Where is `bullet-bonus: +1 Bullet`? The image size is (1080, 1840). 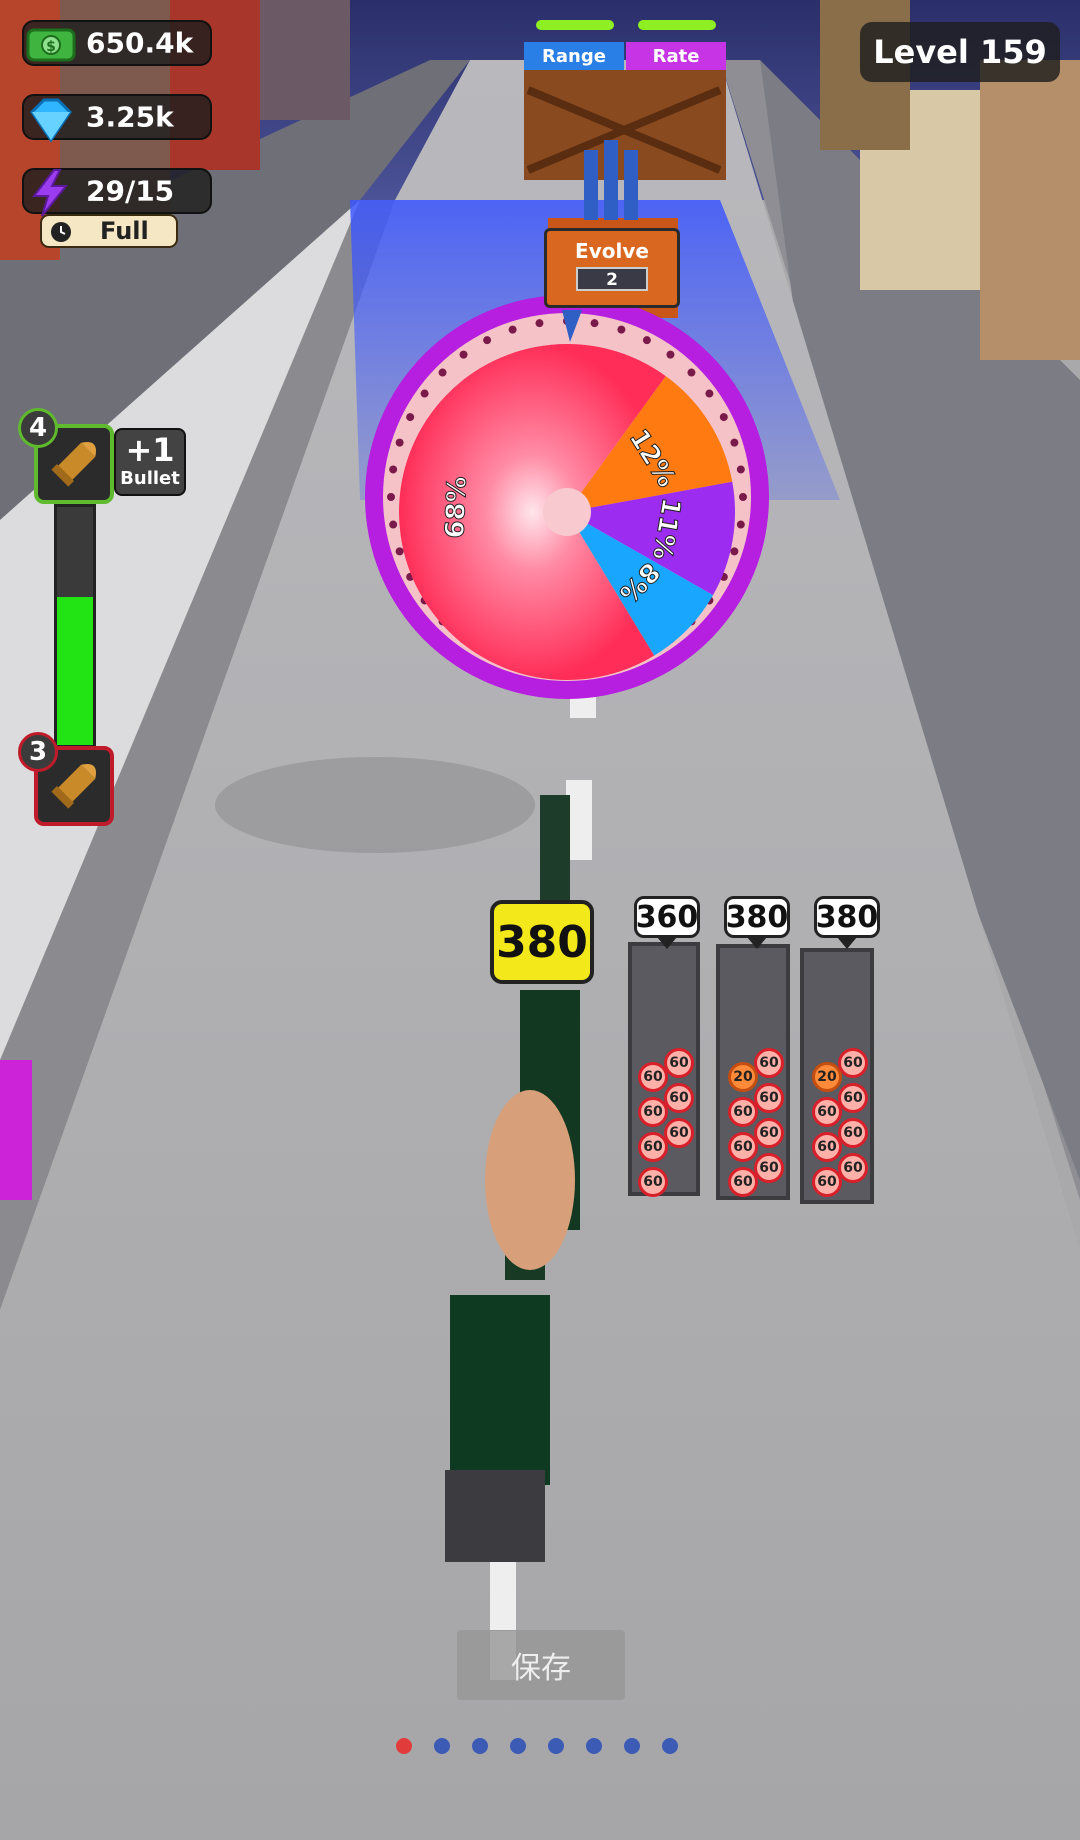
bullet-bonus: +1 Bullet is located at coordinates (150, 462).